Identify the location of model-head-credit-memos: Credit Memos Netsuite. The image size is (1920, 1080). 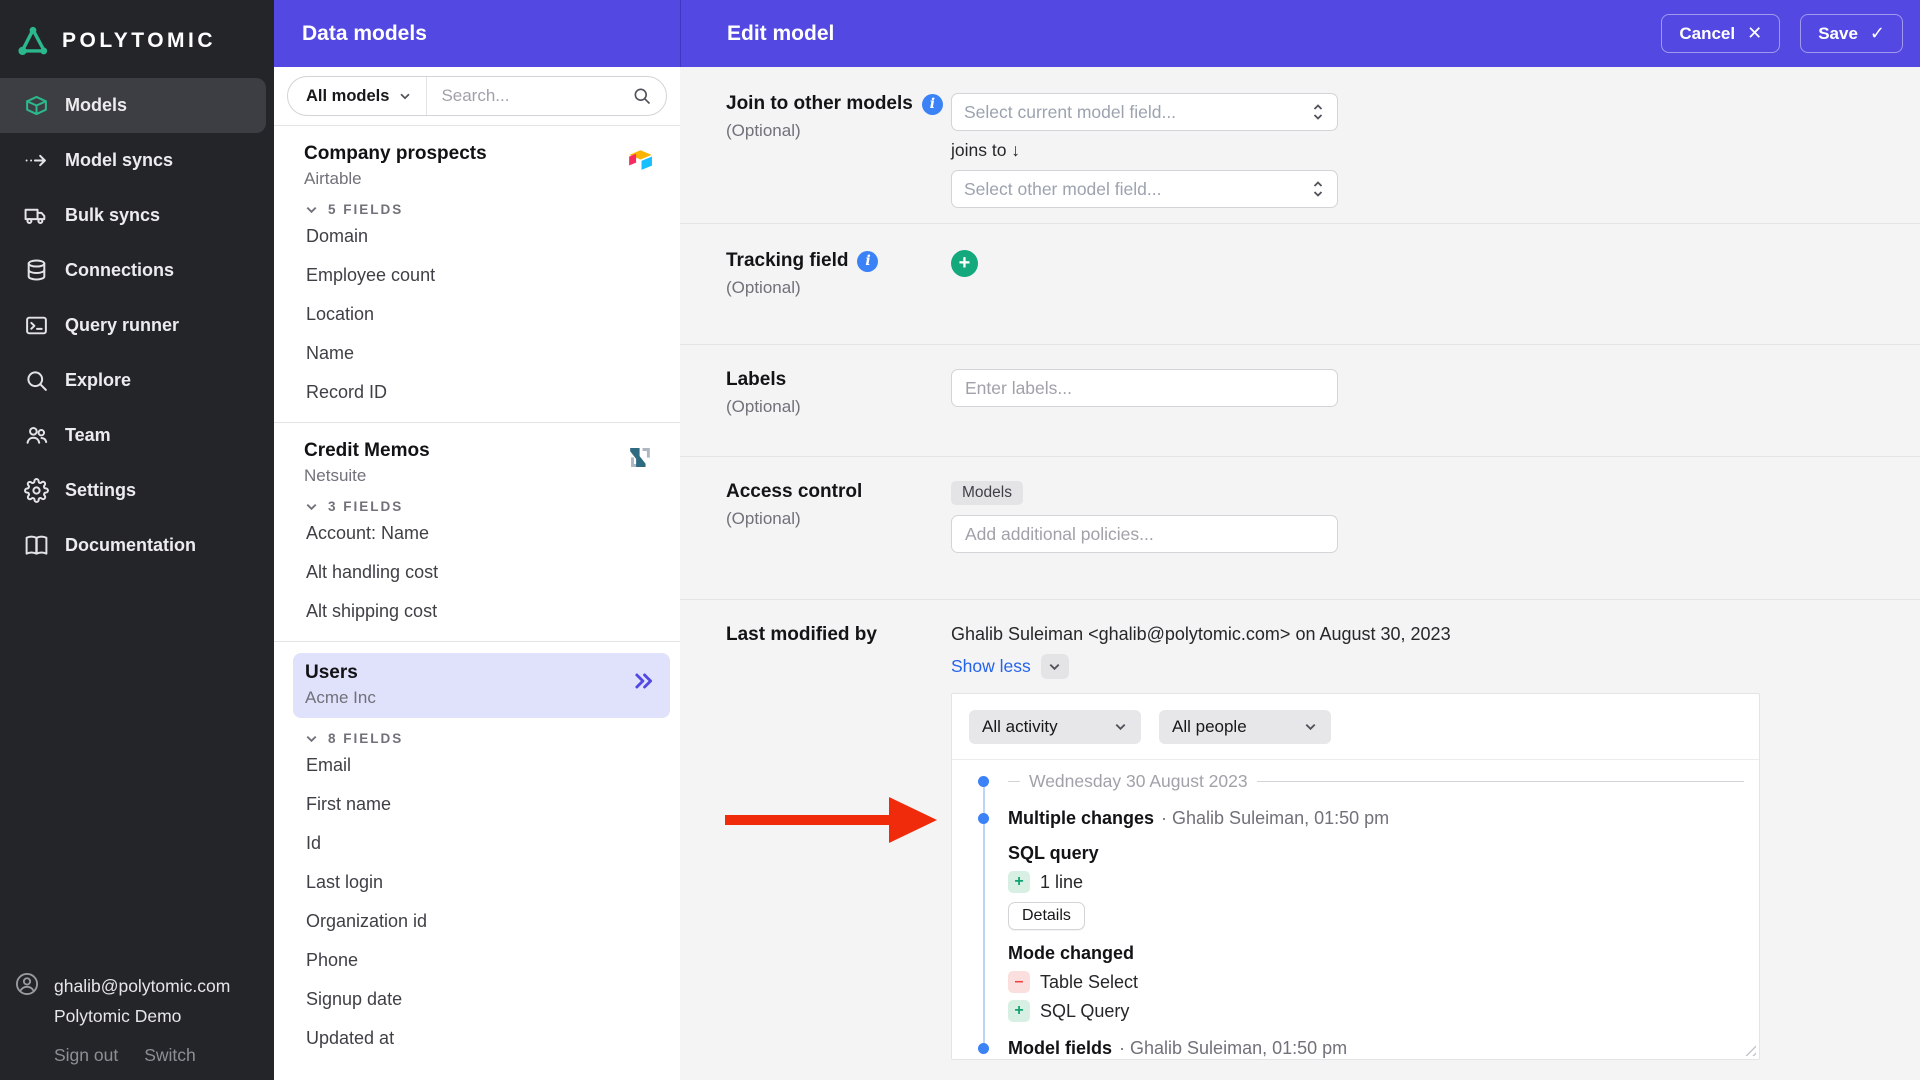
(477, 454).